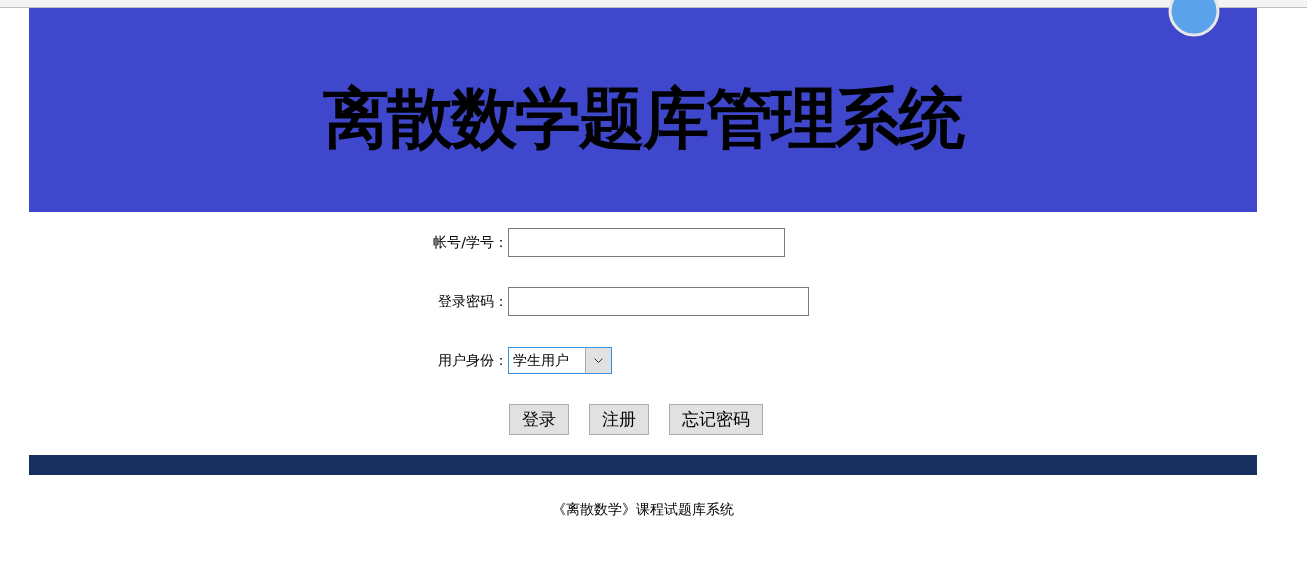  I want to click on form-button: 注册, so click(619, 419).